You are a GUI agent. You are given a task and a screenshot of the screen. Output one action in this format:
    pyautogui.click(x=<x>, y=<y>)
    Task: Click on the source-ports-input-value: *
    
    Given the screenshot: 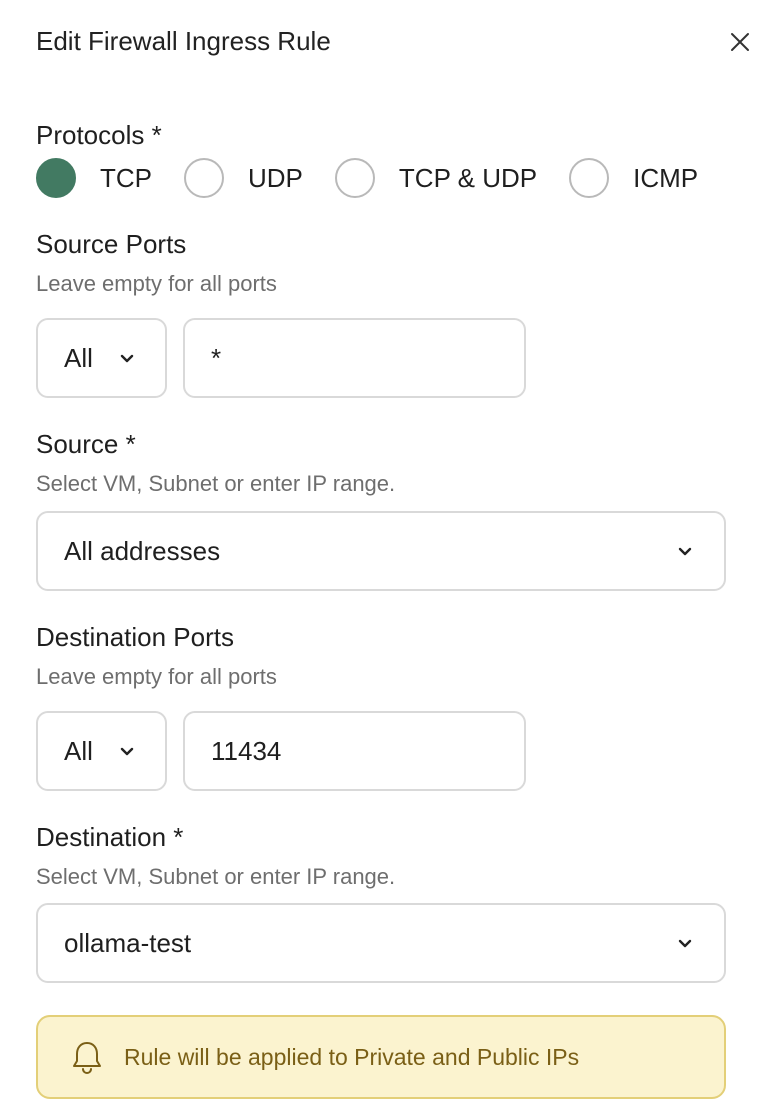 What is the action you would take?
    pyautogui.click(x=216, y=358)
    